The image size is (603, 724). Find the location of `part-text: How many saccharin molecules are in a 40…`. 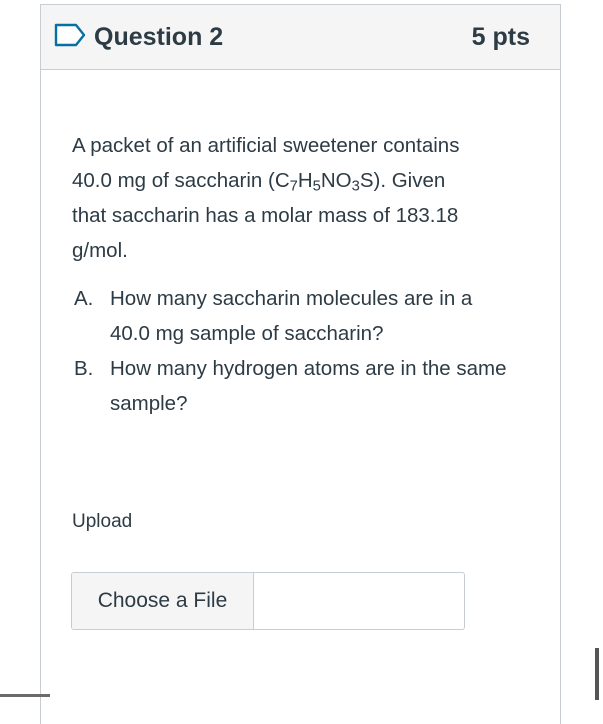

part-text: How many saccharin molecules are in a 40… is located at coordinates (291, 316).